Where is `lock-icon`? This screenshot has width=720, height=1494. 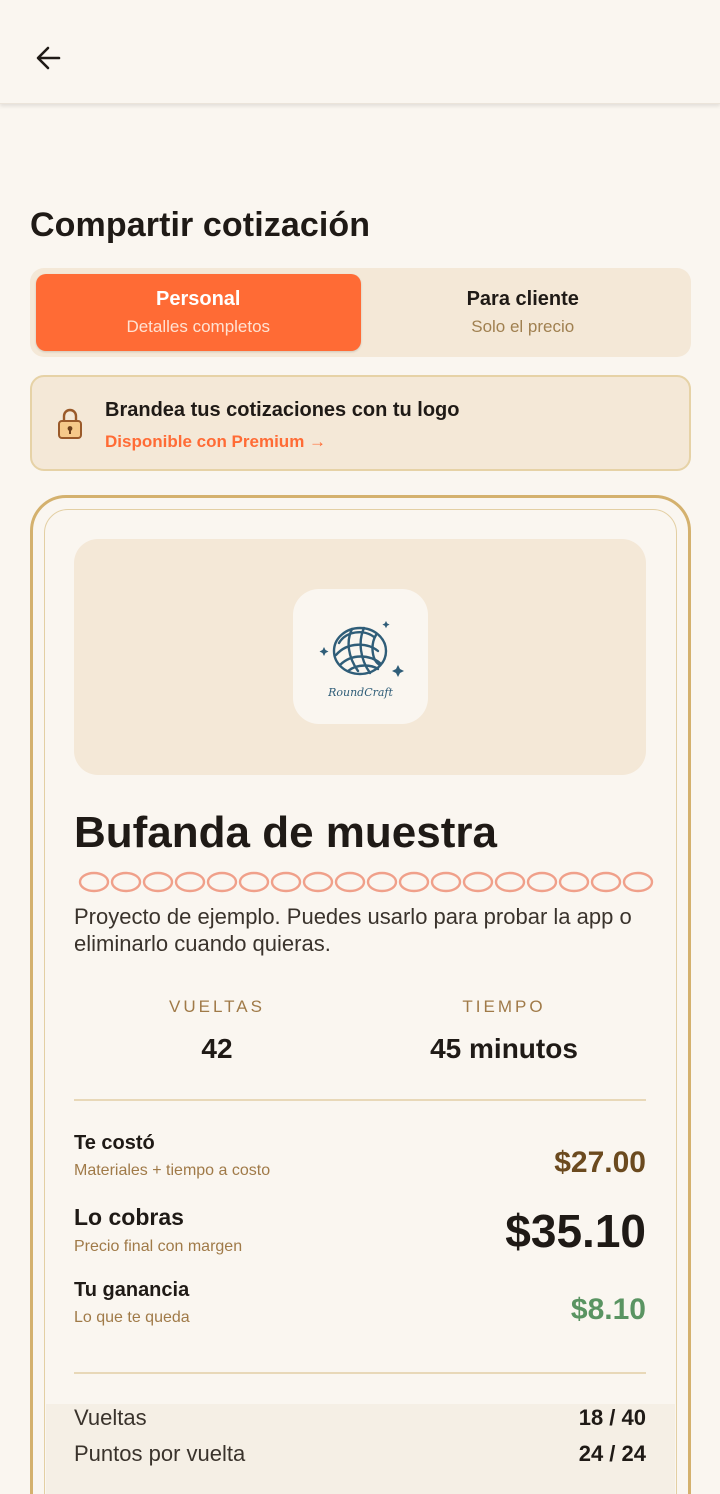 lock-icon is located at coordinates (70, 423).